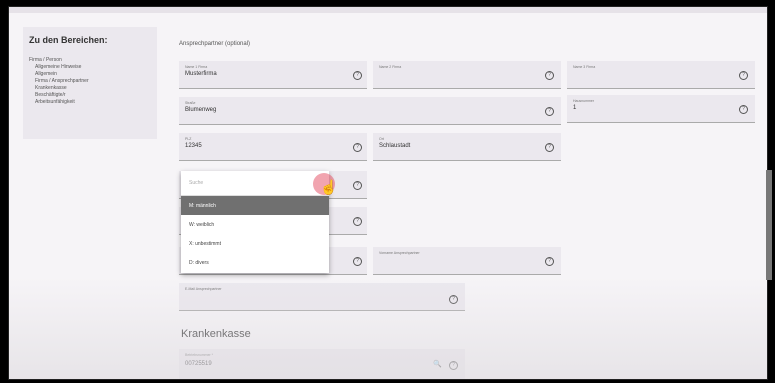 The height and width of the screenshot is (383, 775). What do you see at coordinates (769, 225) in the screenshot?
I see `page-scrollbar` at bounding box center [769, 225].